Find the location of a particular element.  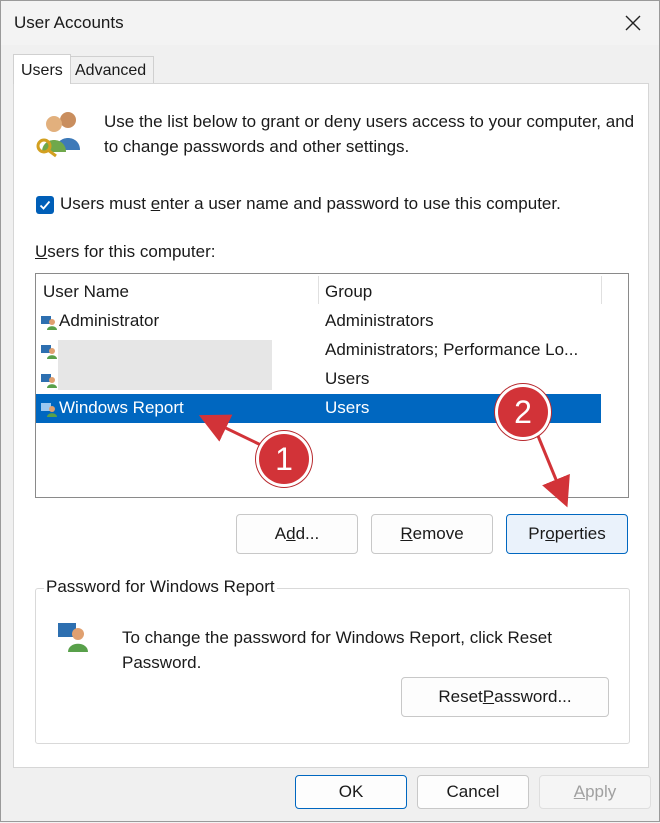

arrow-to-properties is located at coordinates (552, 469).